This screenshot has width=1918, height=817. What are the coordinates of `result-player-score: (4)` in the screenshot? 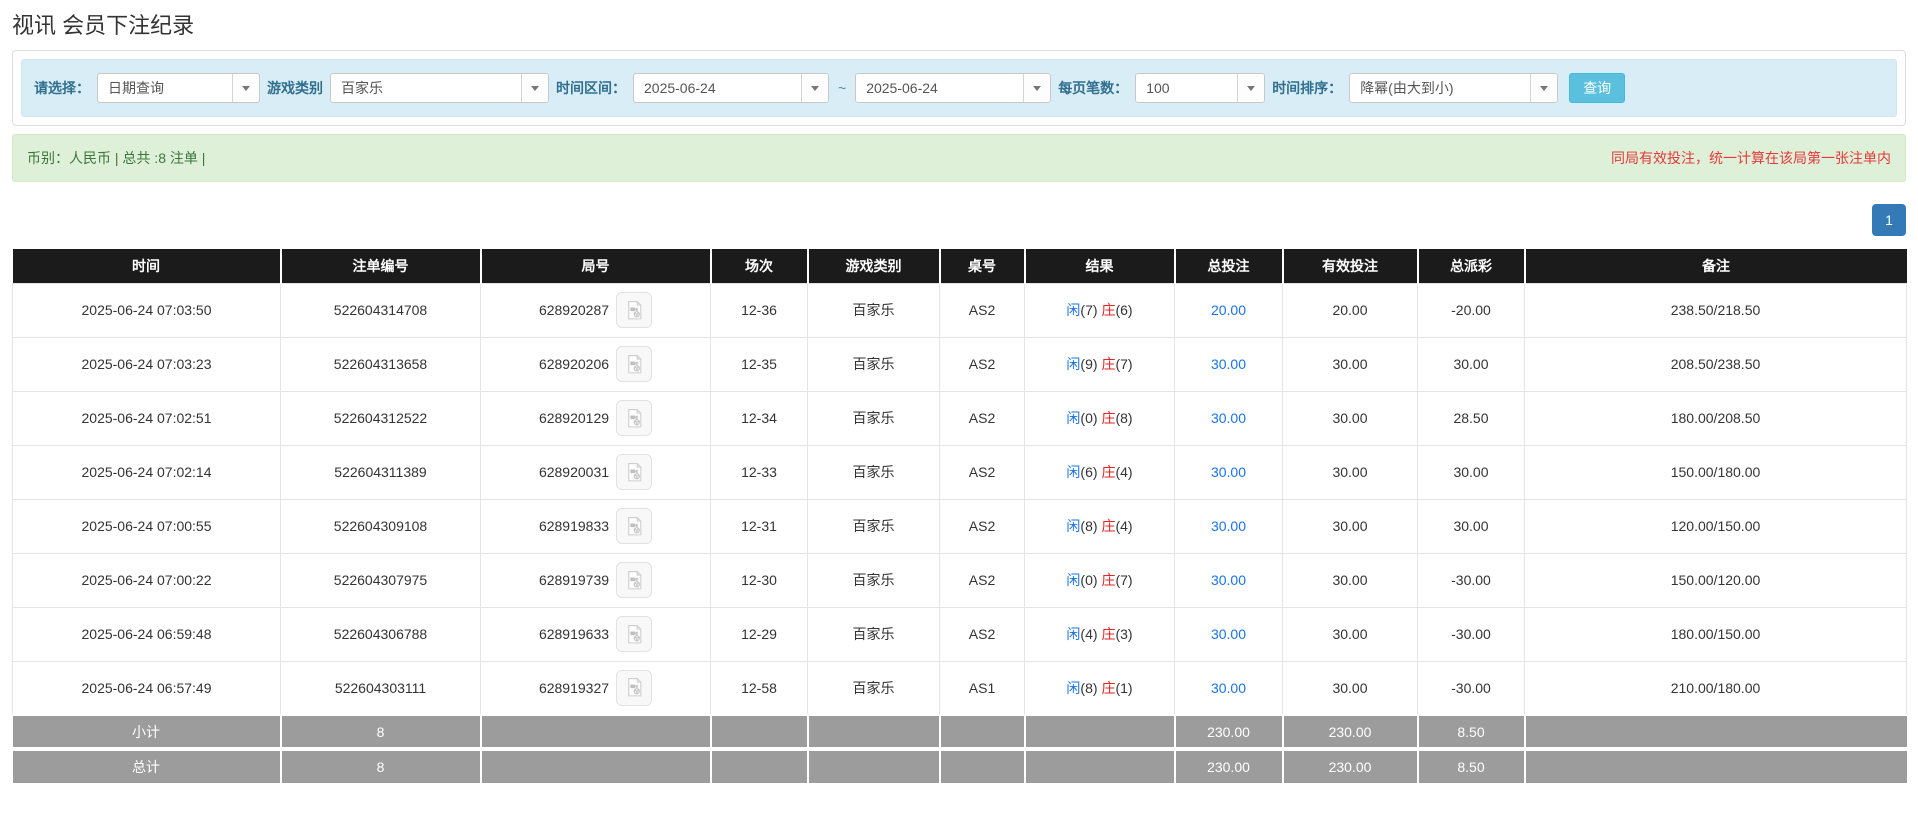 It's located at (1089, 634).